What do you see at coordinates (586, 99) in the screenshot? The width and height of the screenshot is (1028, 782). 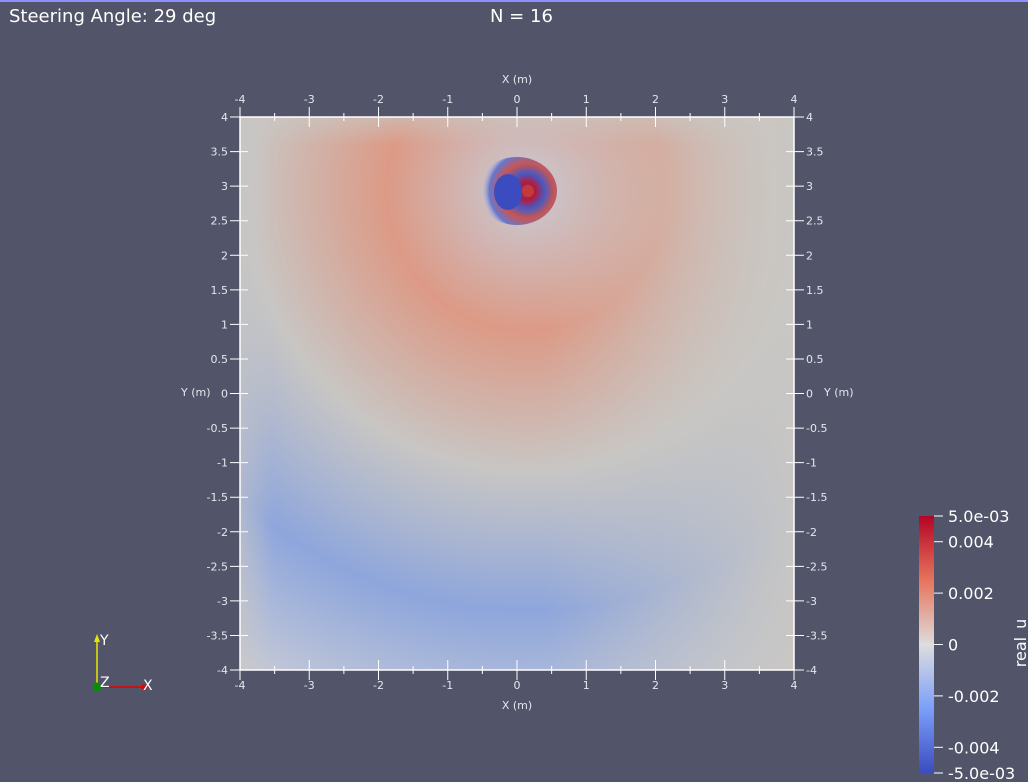 I see `x-tick-label-top: 1` at bounding box center [586, 99].